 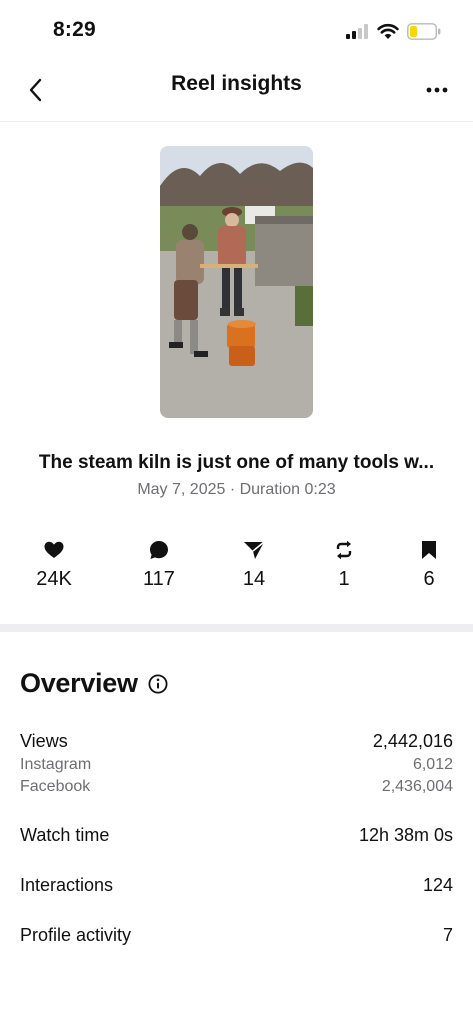 What do you see at coordinates (236, 765) in the screenshot?
I see `metric-views-instagram: Instagram 6,012` at bounding box center [236, 765].